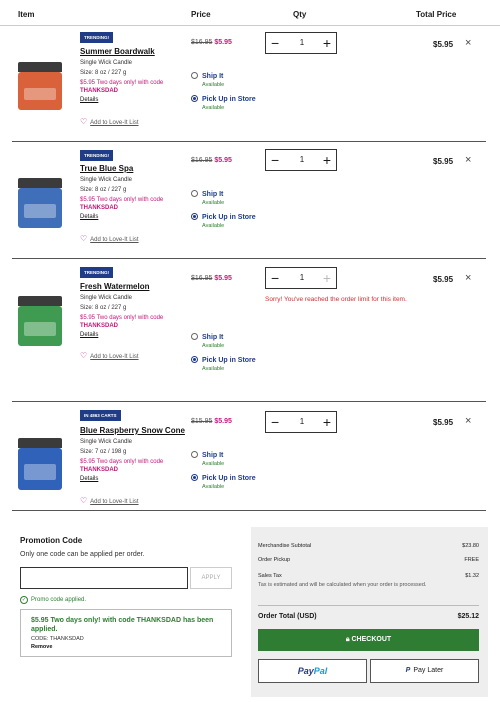 This screenshot has height=702, width=500. What do you see at coordinates (471, 560) in the screenshot?
I see `pickup-value: FREE` at bounding box center [471, 560].